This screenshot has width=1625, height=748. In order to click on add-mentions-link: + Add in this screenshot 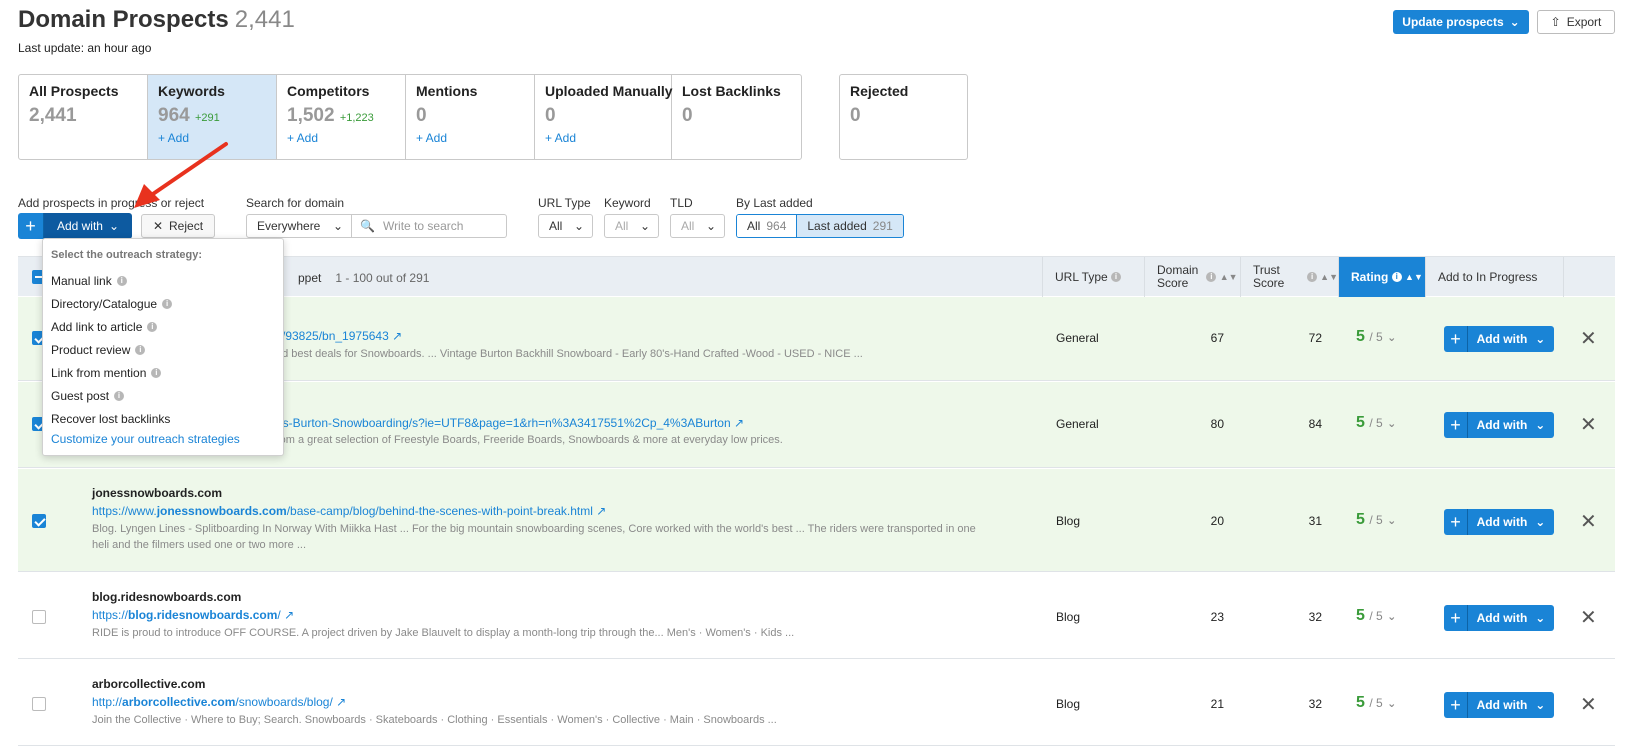, I will do `click(470, 138)`.